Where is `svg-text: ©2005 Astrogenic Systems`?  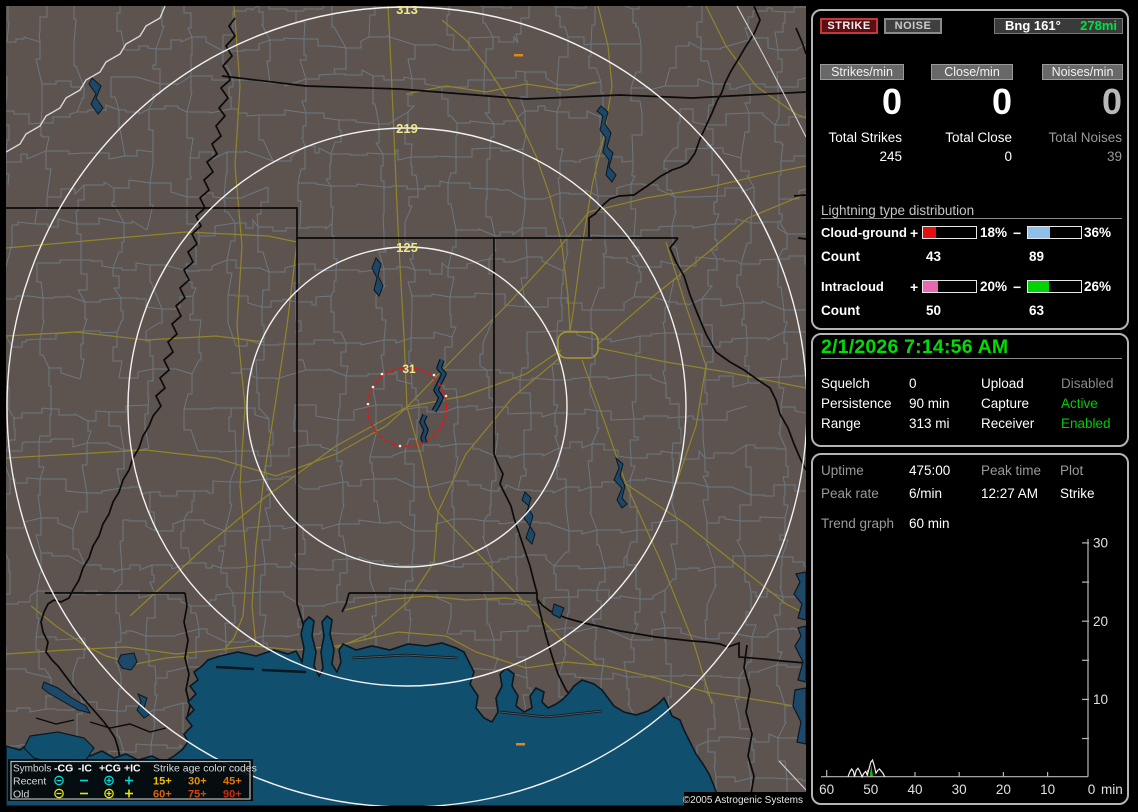 svg-text: ©2005 Astrogenic Systems is located at coordinates (743, 800).